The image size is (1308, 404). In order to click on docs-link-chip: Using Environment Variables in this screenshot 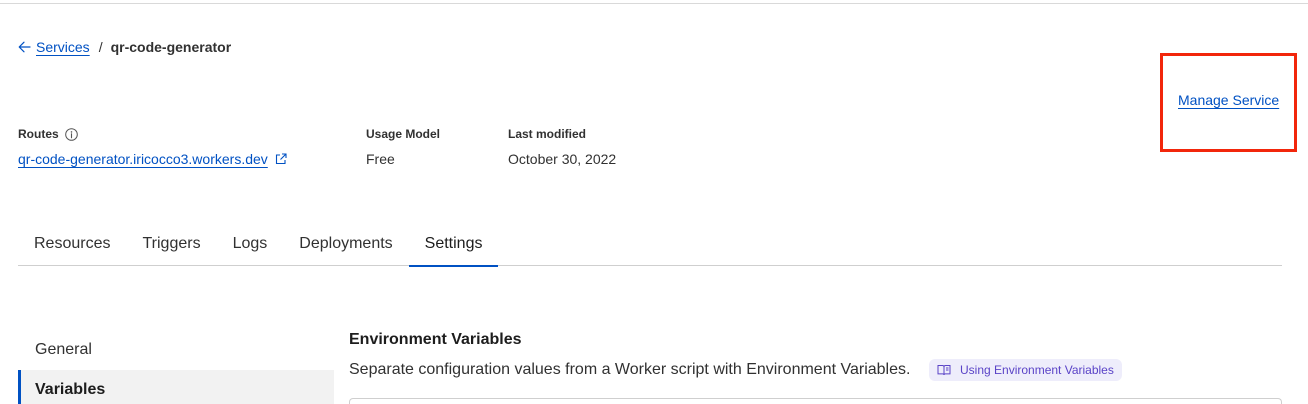, I will do `click(1025, 370)`.